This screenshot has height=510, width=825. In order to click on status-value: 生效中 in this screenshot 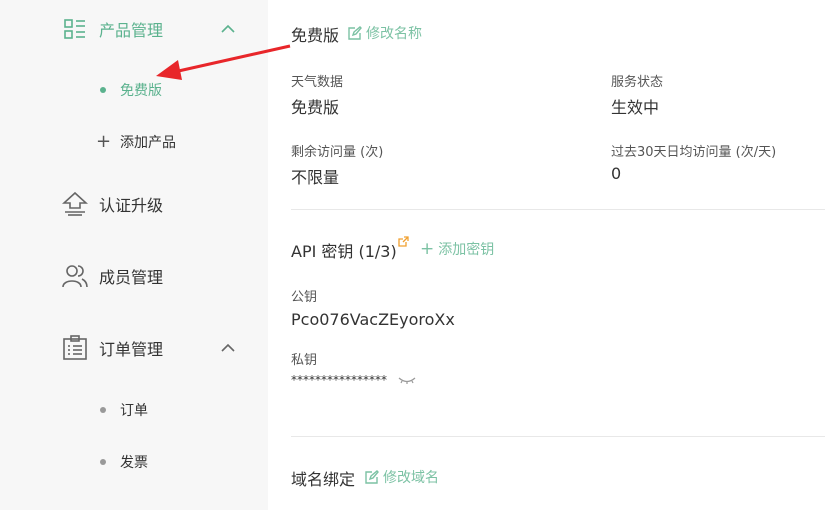, I will do `click(635, 107)`.